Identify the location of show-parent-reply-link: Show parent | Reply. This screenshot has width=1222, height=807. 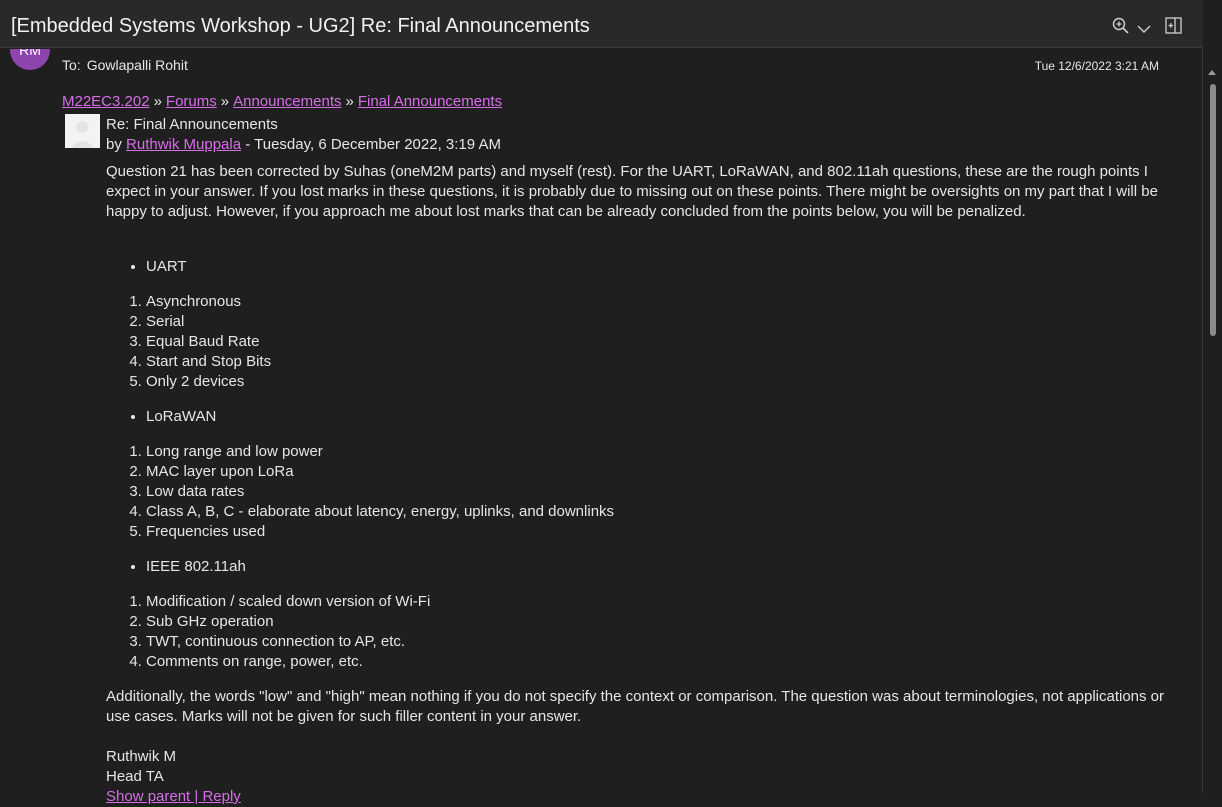
(173, 796).